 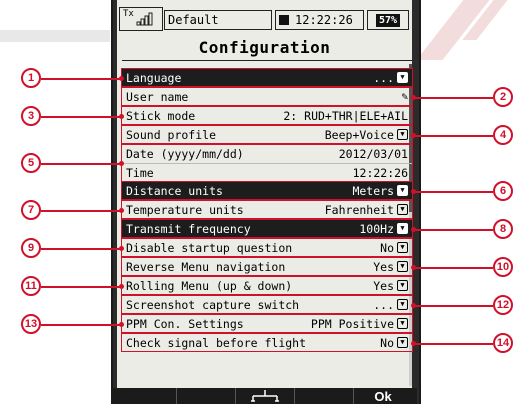 I want to click on callout-number: 1, so click(x=31, y=78).